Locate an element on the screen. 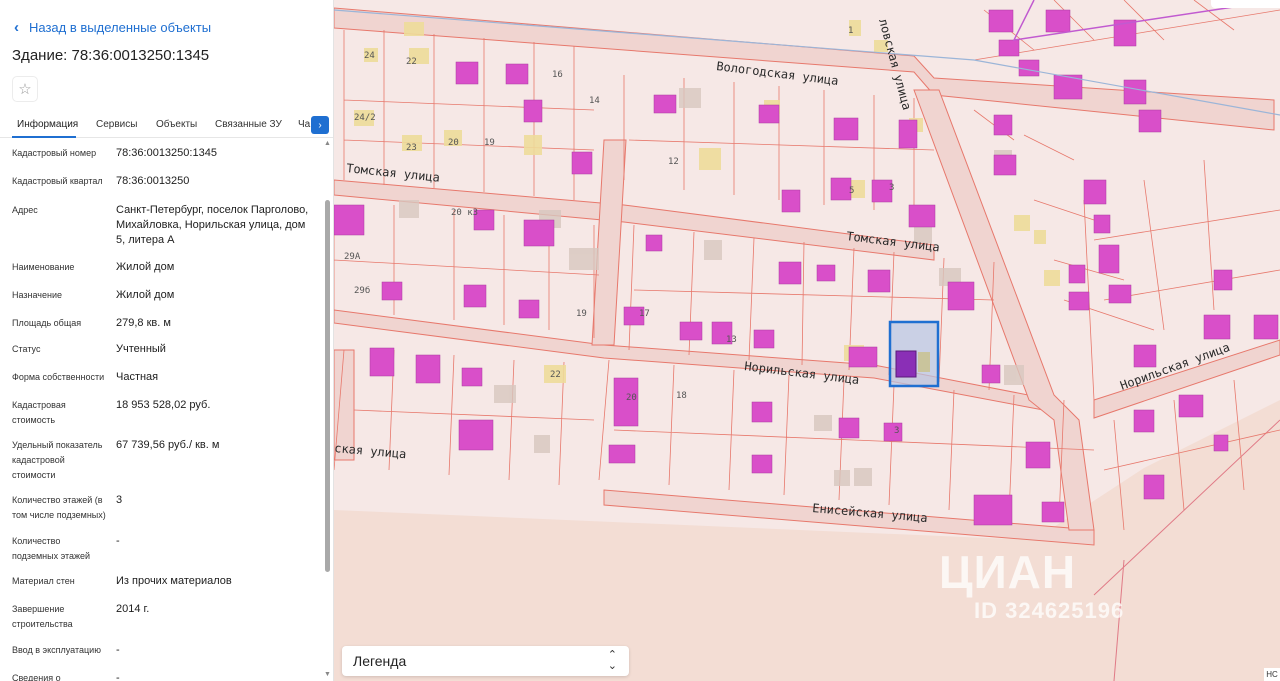  favorite-star-button: ☆ is located at coordinates (25, 89).